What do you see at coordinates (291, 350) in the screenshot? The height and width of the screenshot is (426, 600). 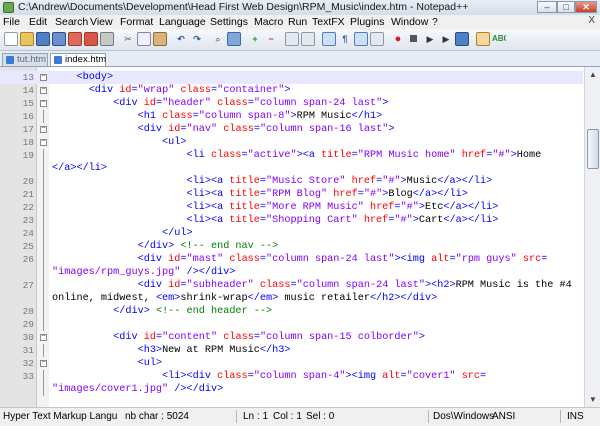 I see `code-line: 31 <h3>New at RPM Music</h3>` at bounding box center [291, 350].